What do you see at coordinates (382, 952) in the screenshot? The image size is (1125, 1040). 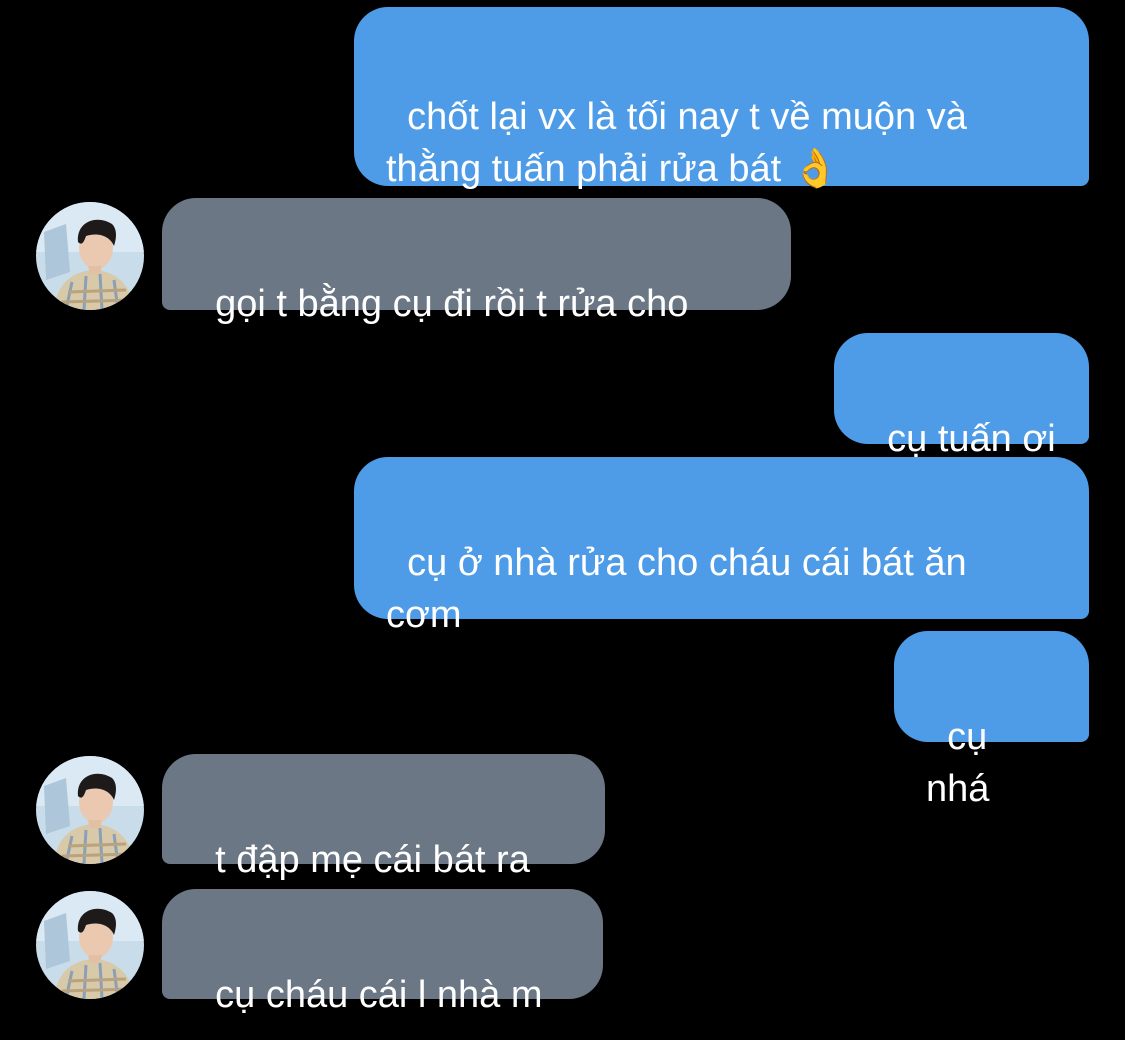 I see `message-bubble-received: cụ cháu cái l nhà m` at bounding box center [382, 952].